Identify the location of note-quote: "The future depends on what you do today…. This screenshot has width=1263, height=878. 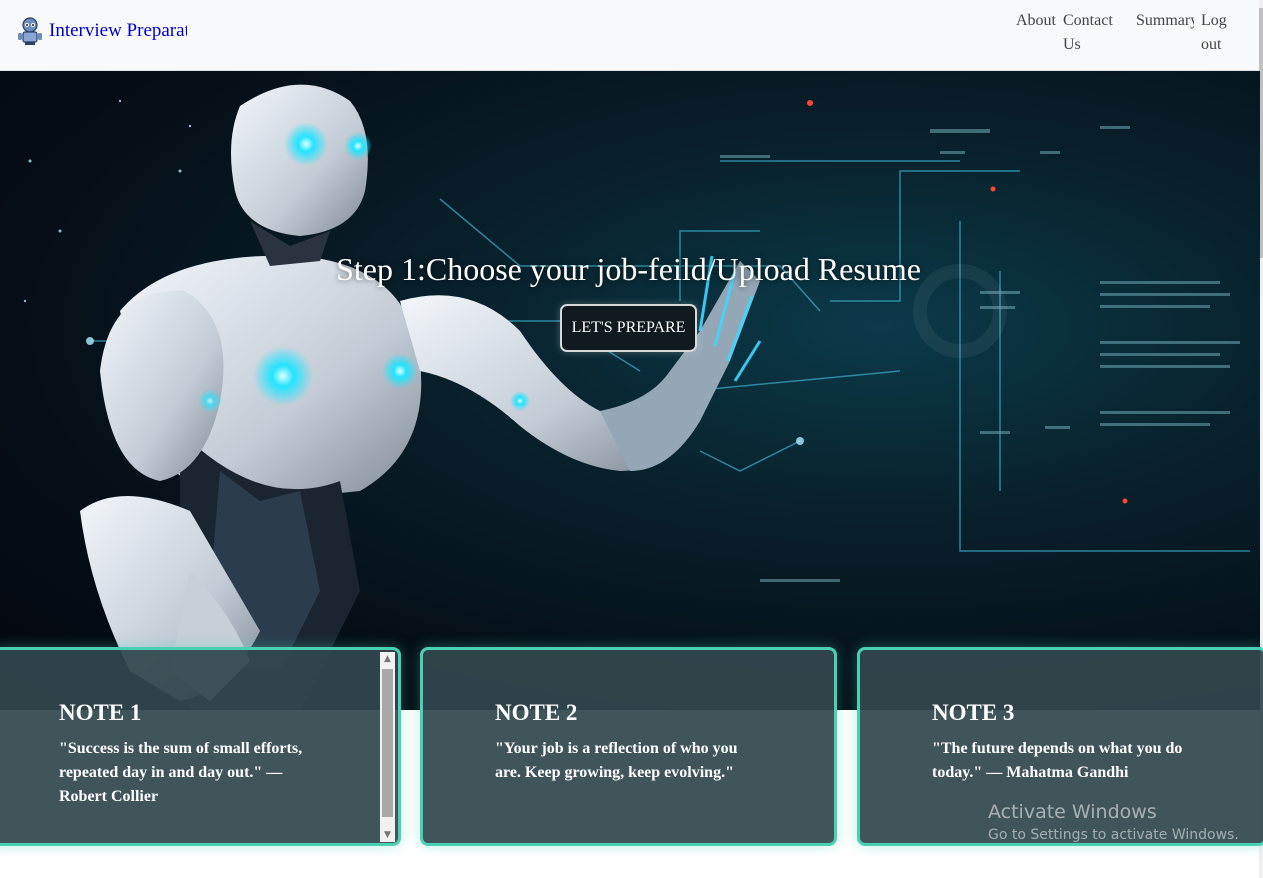
(1057, 760).